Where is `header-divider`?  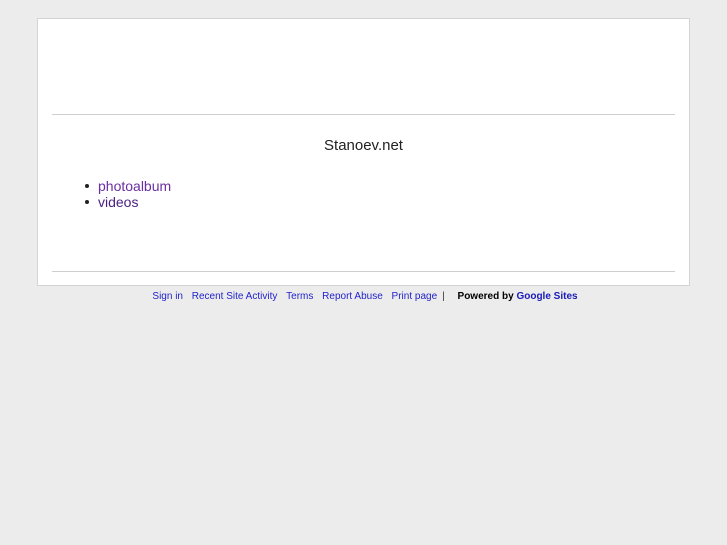
header-divider is located at coordinates (363, 114).